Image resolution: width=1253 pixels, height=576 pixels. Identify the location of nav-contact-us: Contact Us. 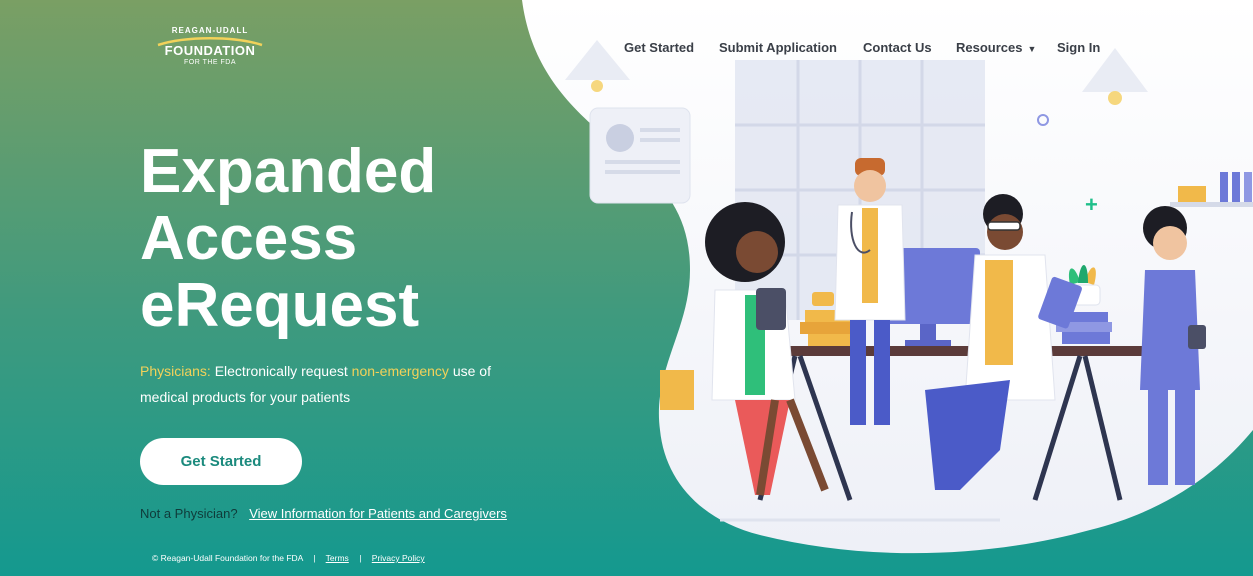
(897, 47).